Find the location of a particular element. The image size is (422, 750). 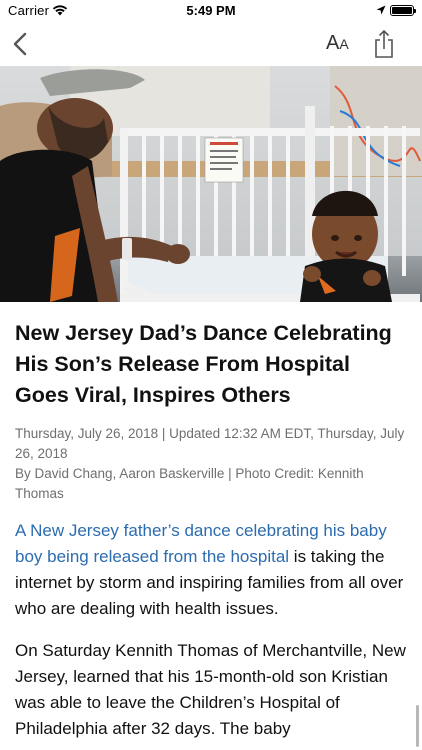

back-button is located at coordinates (21, 44).